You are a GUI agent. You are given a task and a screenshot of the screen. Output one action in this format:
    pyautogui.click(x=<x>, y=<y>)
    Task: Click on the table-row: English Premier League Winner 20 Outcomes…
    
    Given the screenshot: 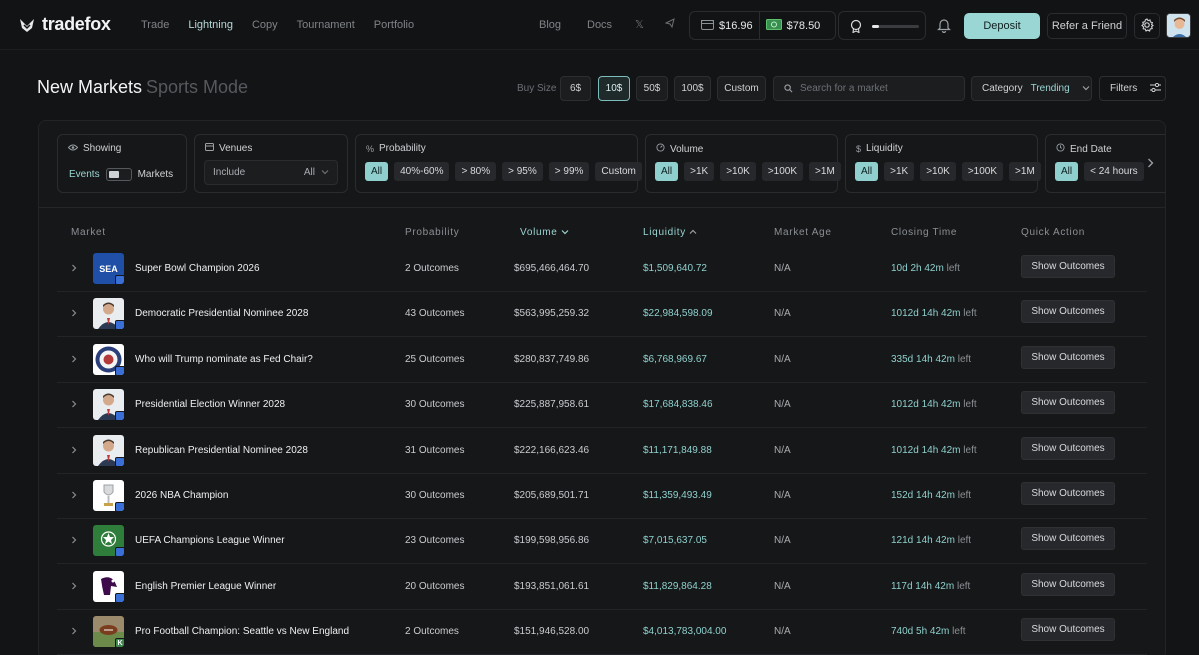 What is the action you would take?
    pyautogui.click(x=602, y=587)
    